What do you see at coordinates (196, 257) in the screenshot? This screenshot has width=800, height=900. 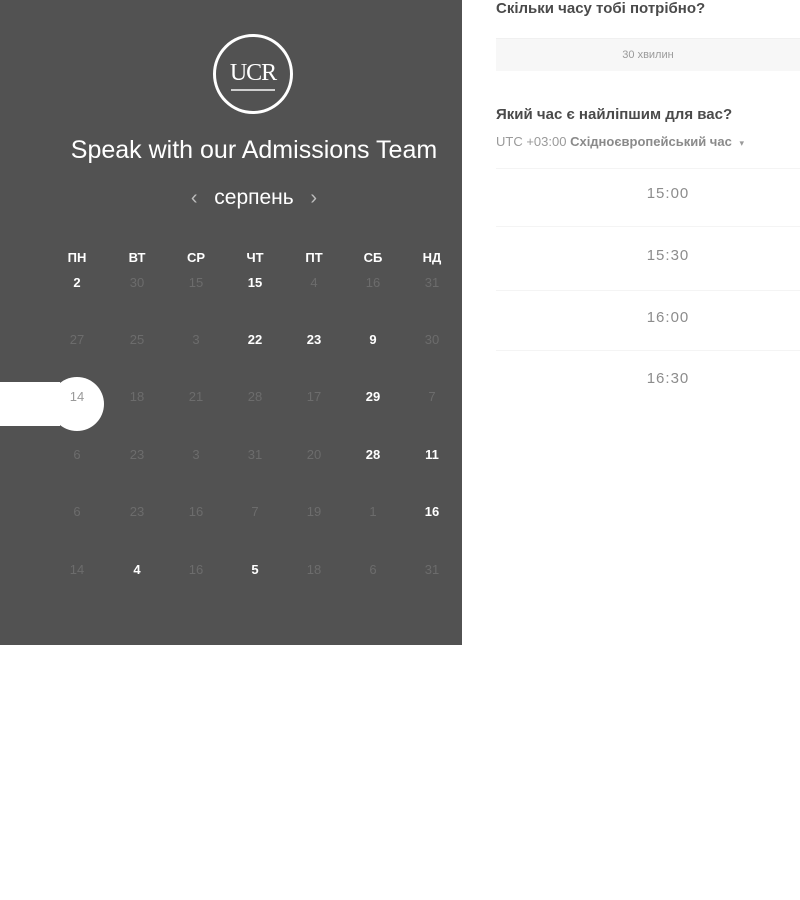 I see `weekday-header: СР` at bounding box center [196, 257].